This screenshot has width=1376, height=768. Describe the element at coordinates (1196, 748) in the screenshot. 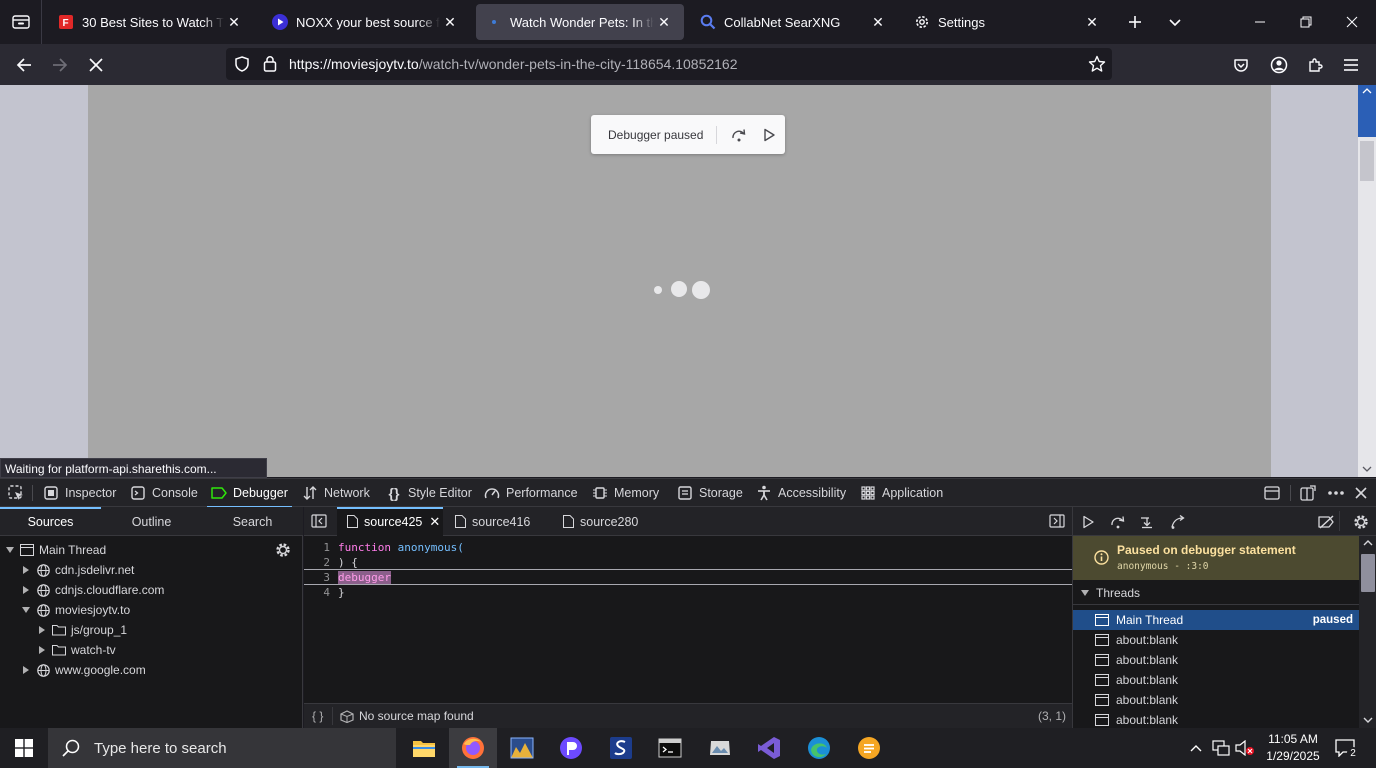

I see `show-hidden-icons-button` at that location.